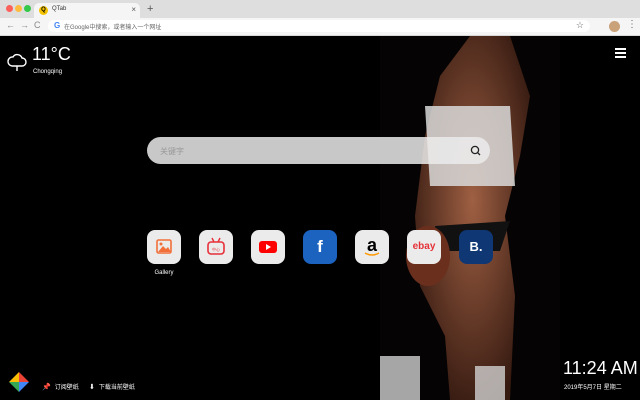  I want to click on amazon-smile-icon, so click(372, 254).